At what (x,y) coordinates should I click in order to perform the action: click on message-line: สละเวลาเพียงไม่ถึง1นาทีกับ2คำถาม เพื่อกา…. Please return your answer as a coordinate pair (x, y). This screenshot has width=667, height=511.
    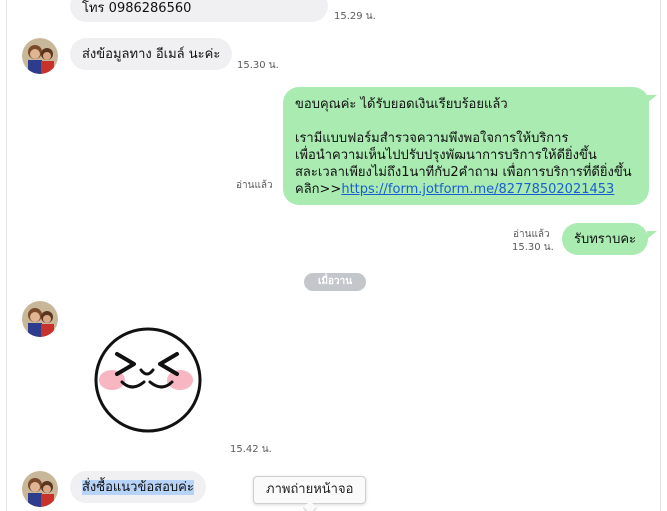
    Looking at the image, I should click on (463, 172).